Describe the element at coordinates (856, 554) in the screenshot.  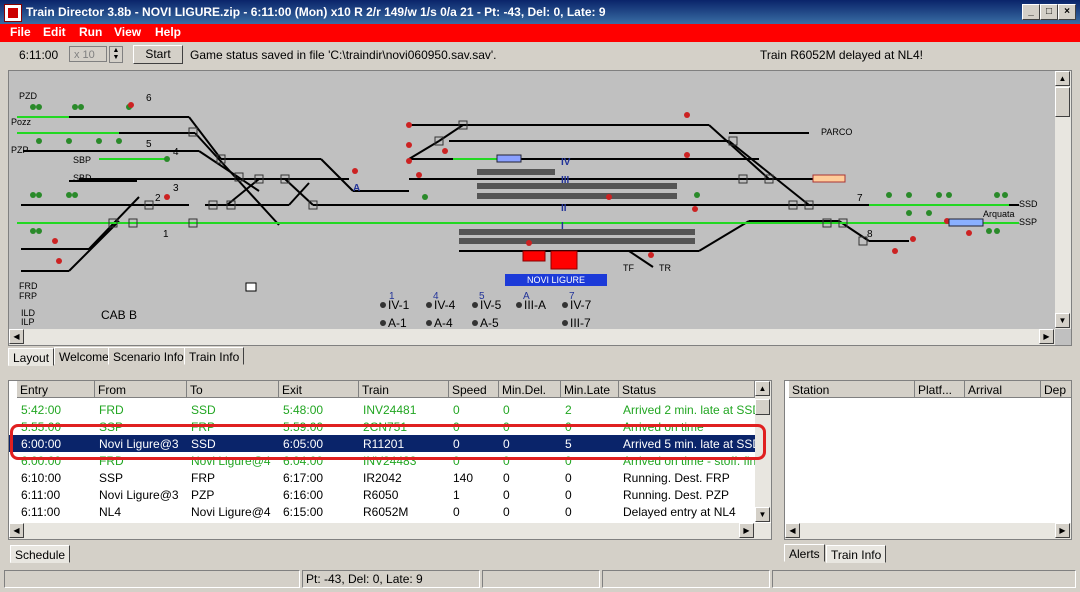
I see `tab-train-info: Train Info` at that location.